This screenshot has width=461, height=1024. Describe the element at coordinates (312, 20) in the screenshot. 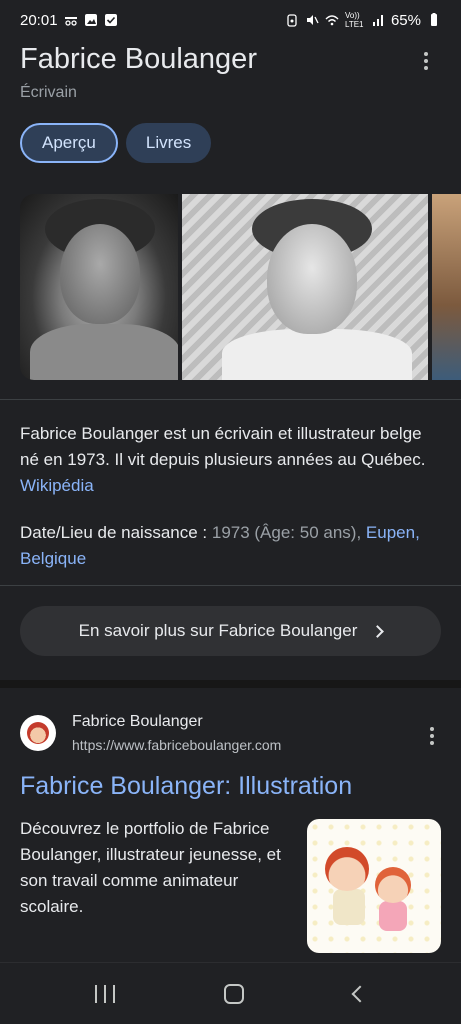

I see `mute-icon` at that location.